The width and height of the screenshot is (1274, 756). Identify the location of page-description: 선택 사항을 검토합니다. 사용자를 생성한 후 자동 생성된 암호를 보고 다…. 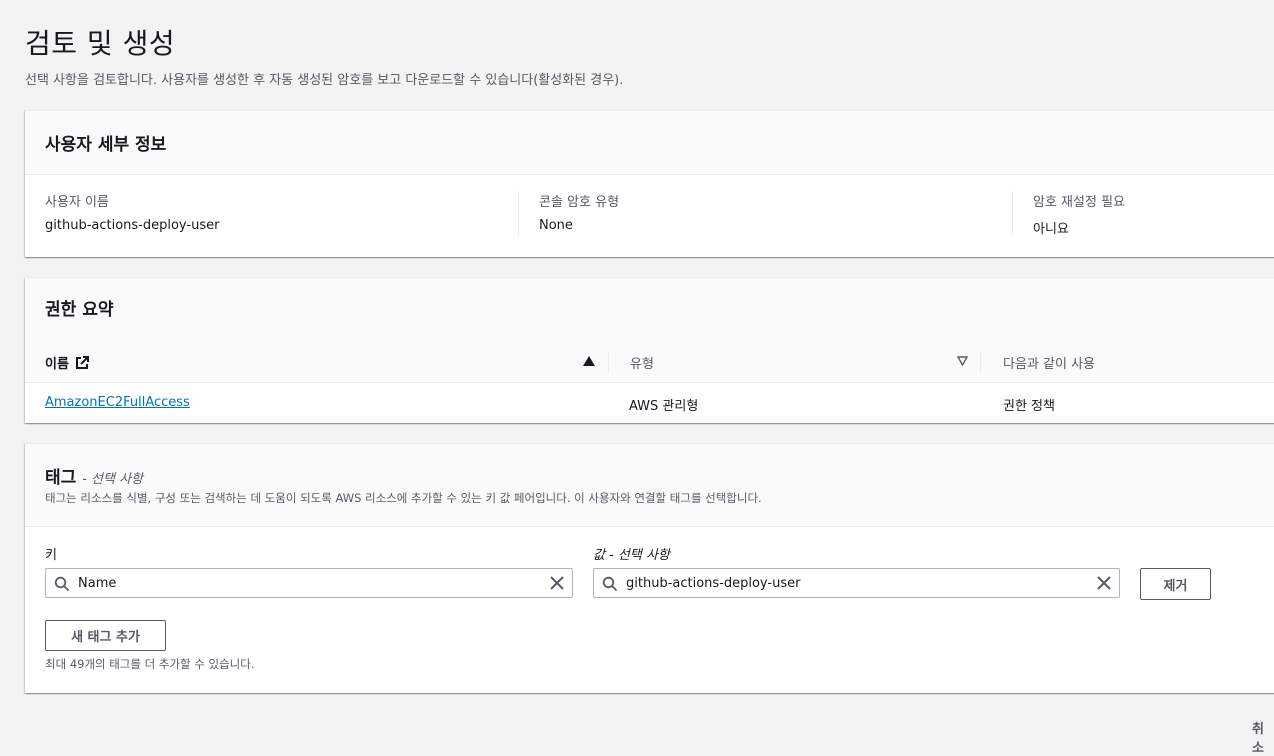
(324, 80).